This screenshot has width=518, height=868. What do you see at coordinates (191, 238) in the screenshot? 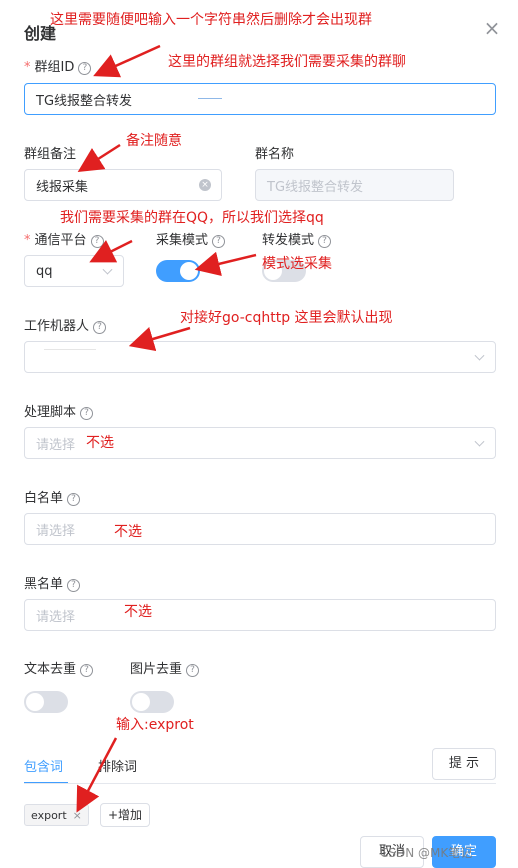
I see `collect-mode-label: 采集模式?` at bounding box center [191, 238].